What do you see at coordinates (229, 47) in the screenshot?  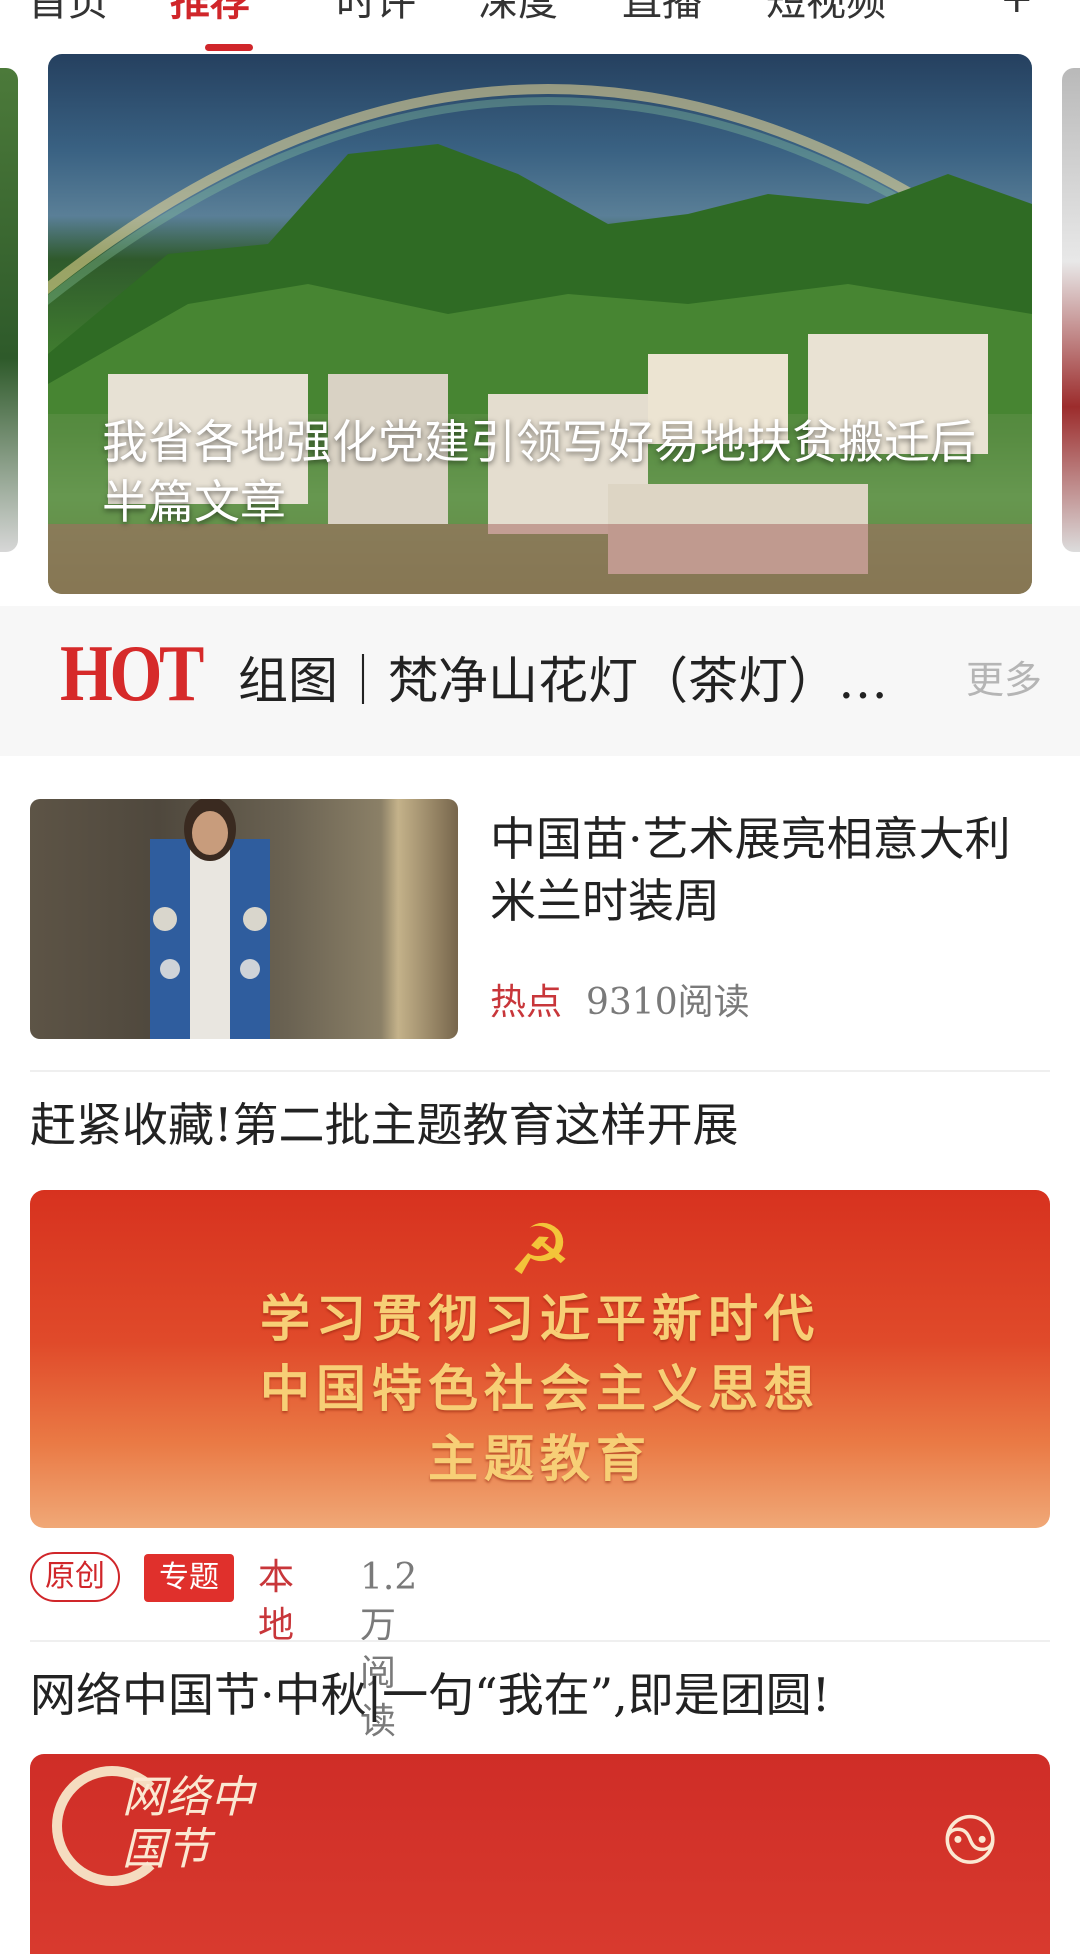 I see `active-tab-indicator` at bounding box center [229, 47].